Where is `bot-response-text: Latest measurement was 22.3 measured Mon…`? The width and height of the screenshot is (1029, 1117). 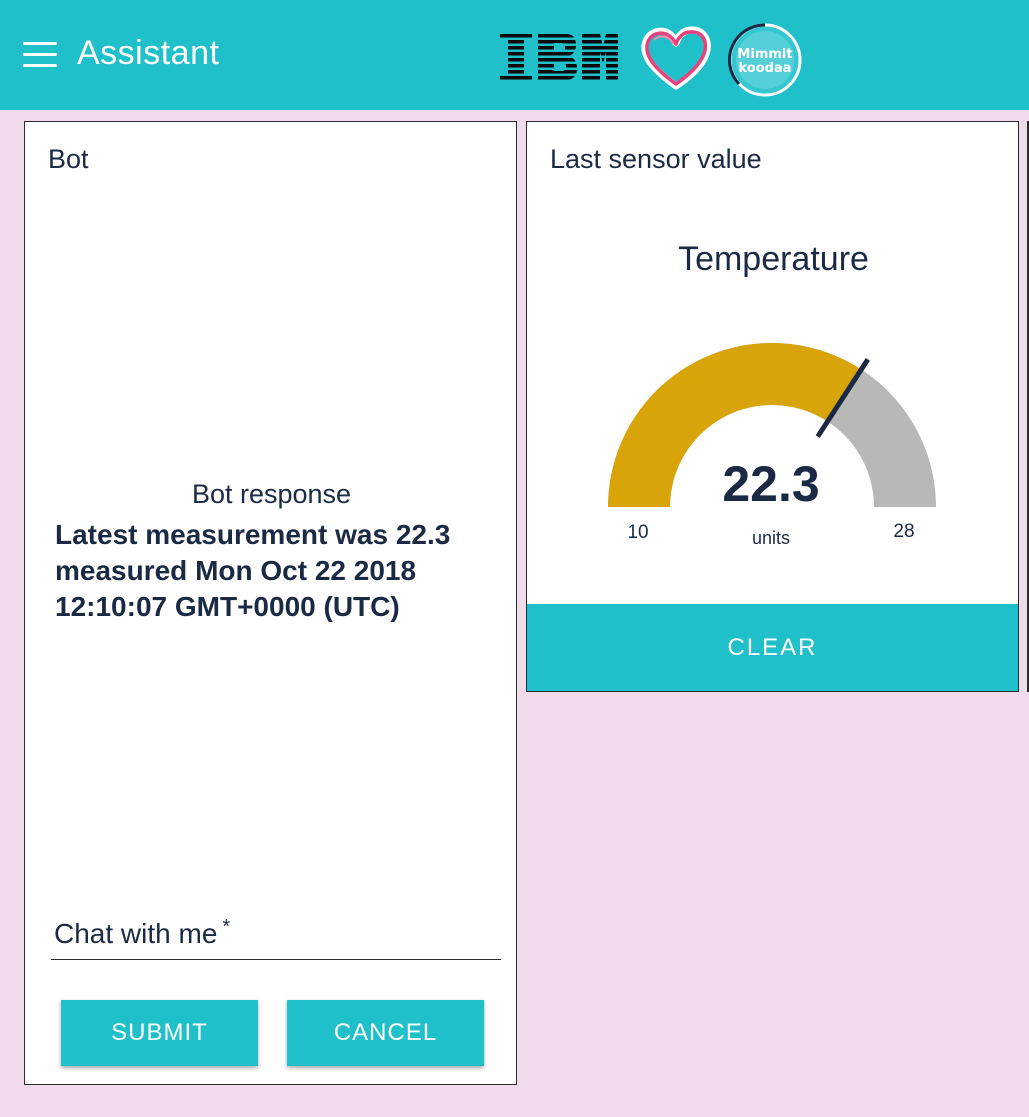 bot-response-text: Latest measurement was 22.3 measured Mon… is located at coordinates (253, 570).